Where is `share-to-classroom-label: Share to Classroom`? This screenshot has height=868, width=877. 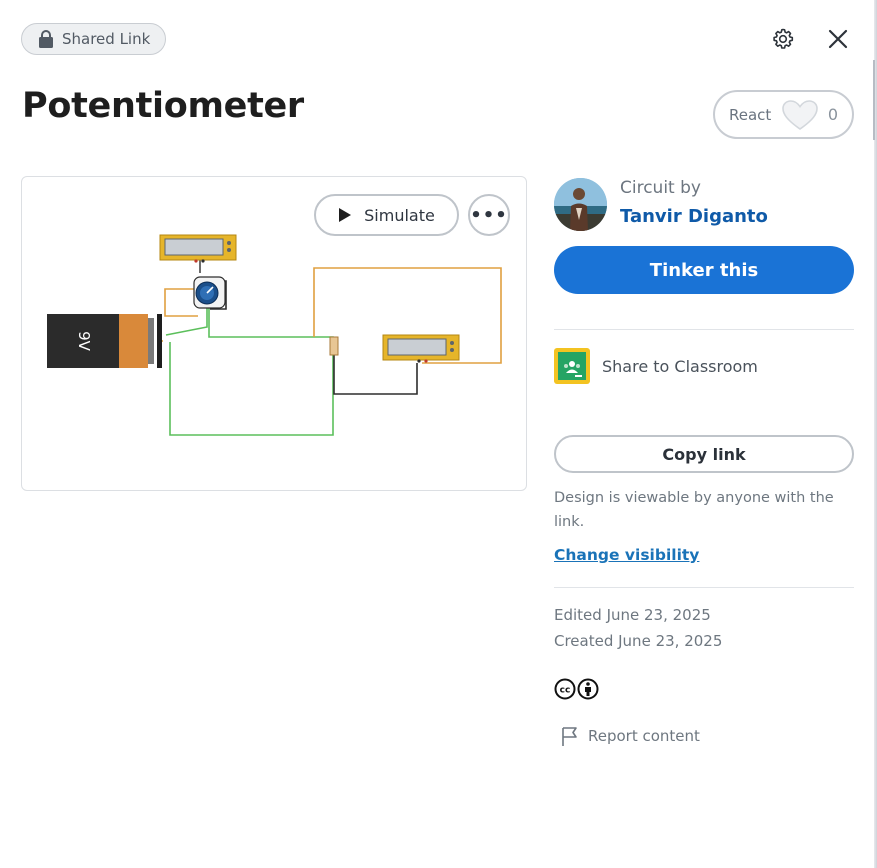 share-to-classroom-label: Share to Classroom is located at coordinates (680, 366).